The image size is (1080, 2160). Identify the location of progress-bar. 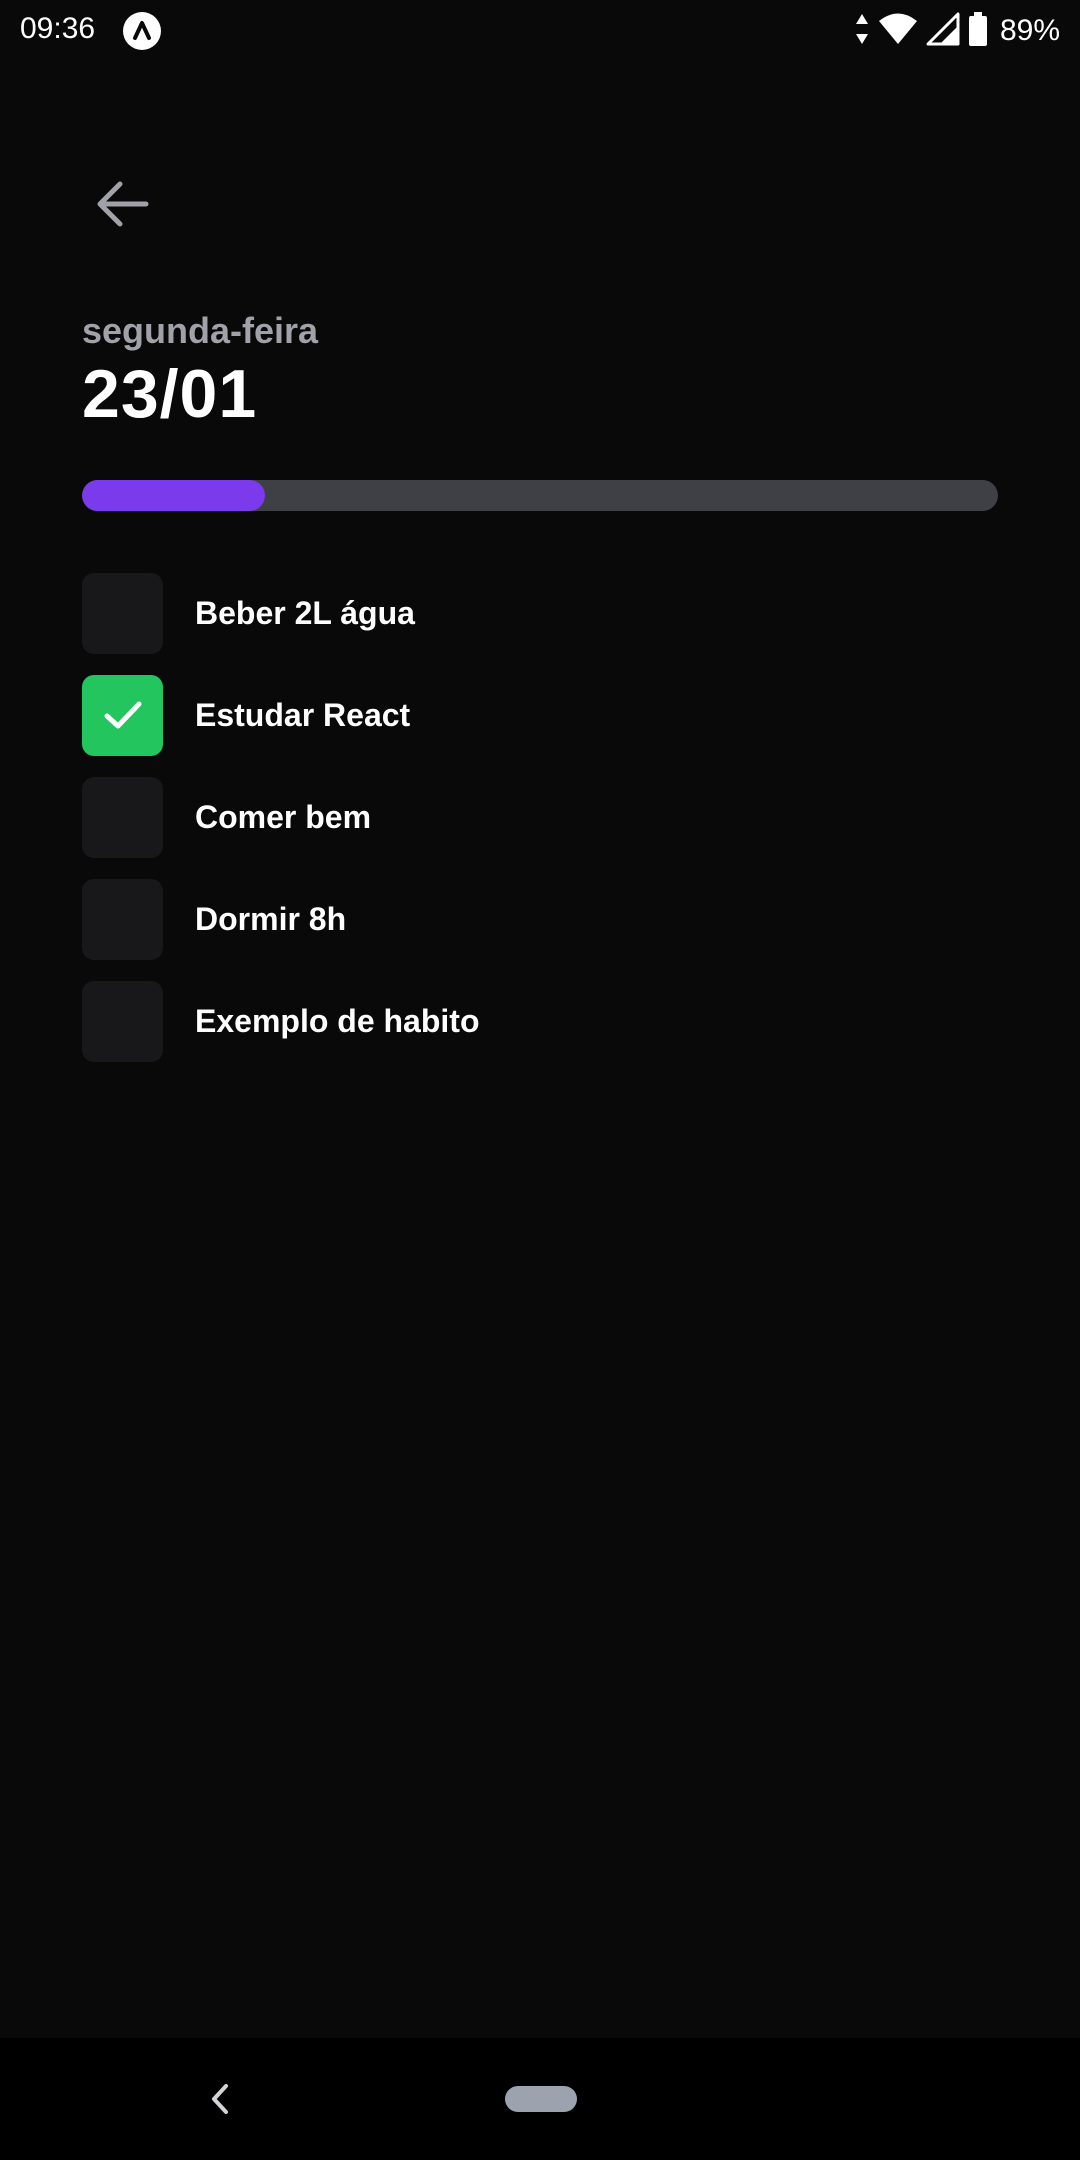
(540, 495).